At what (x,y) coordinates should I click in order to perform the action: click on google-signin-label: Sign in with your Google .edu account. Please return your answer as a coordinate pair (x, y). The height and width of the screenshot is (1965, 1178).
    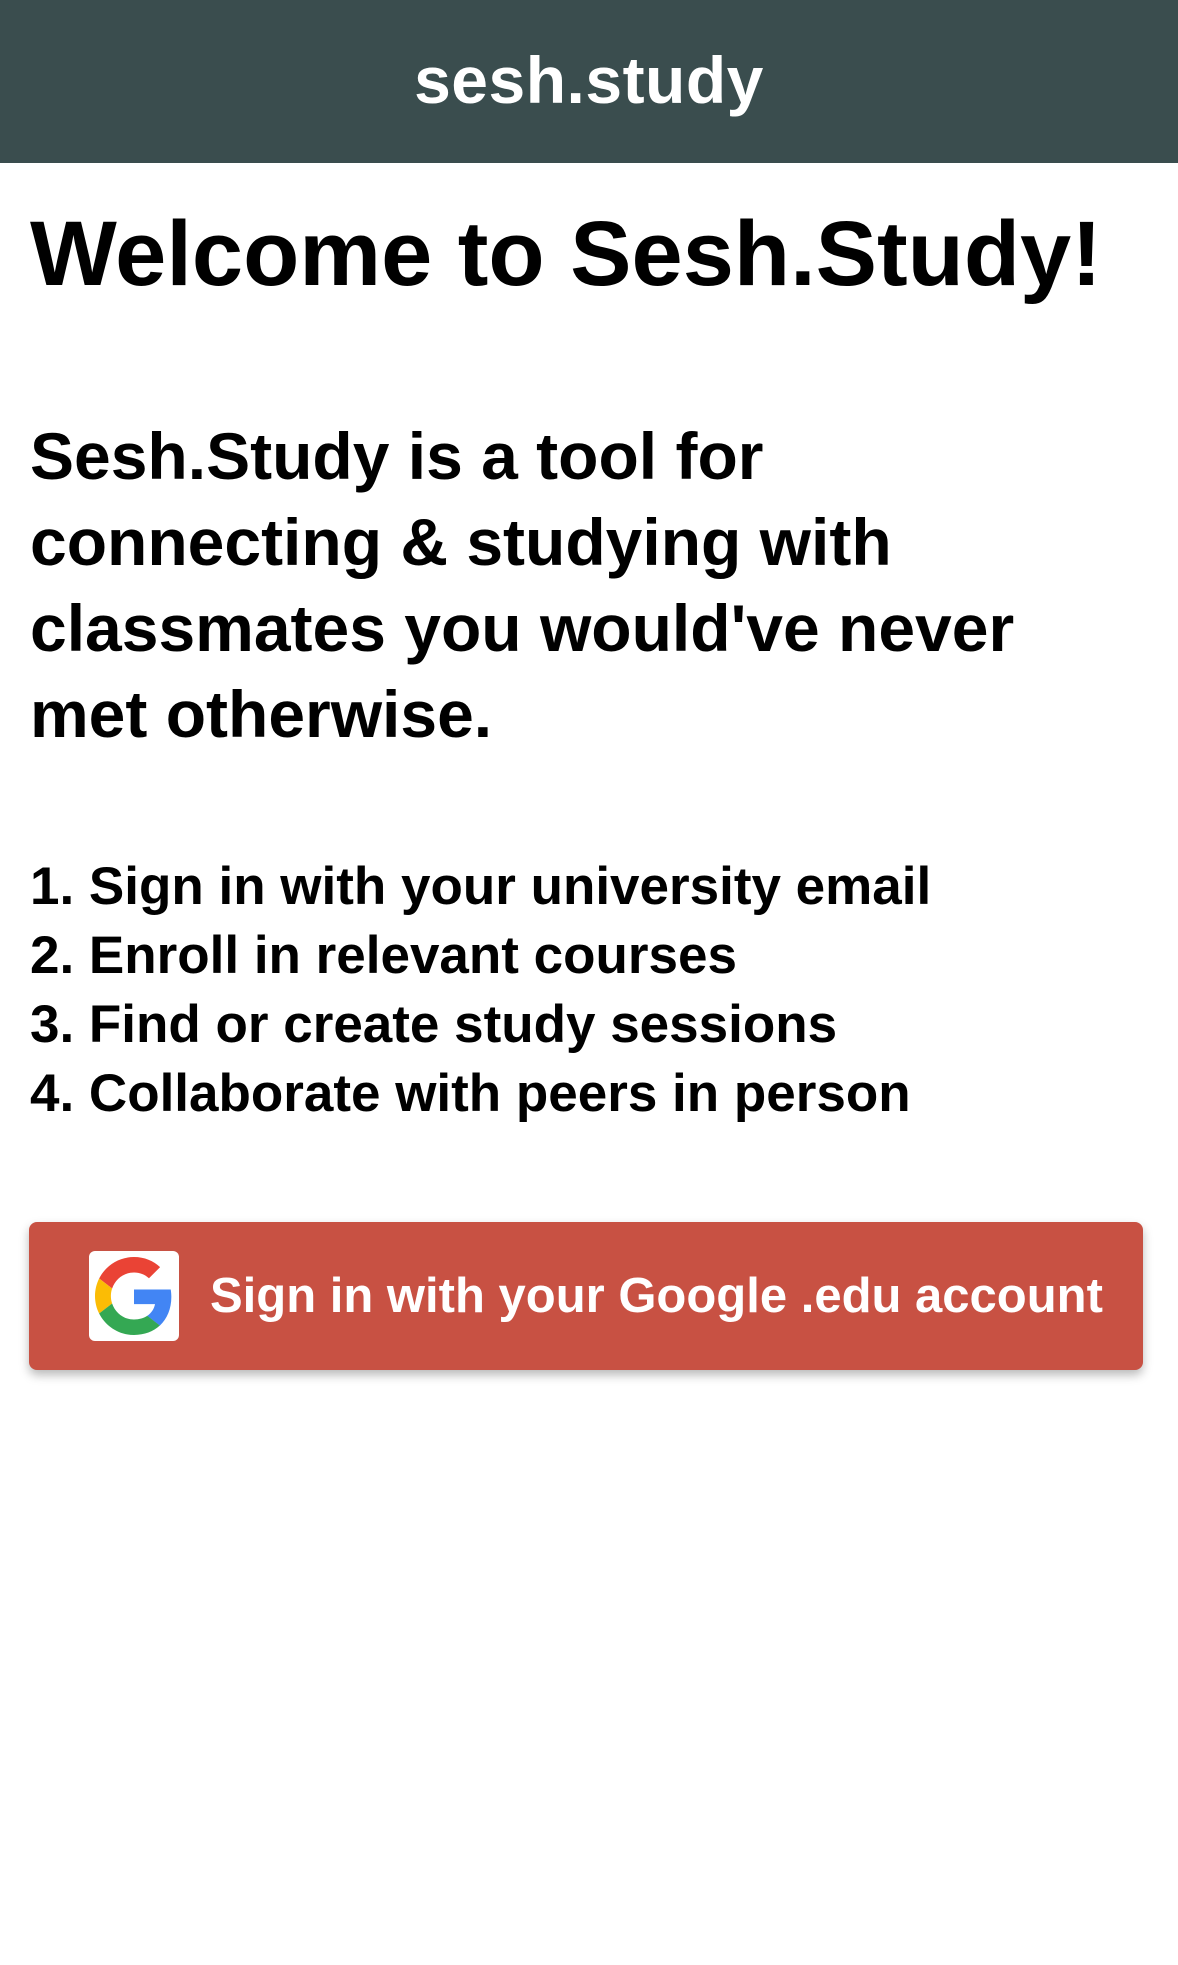
    Looking at the image, I should click on (656, 1295).